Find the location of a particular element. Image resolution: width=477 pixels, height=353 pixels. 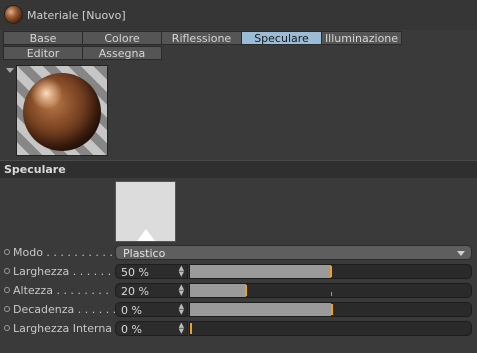

decadenza-input: 0 % ▲ ▼ is located at coordinates (151, 309).